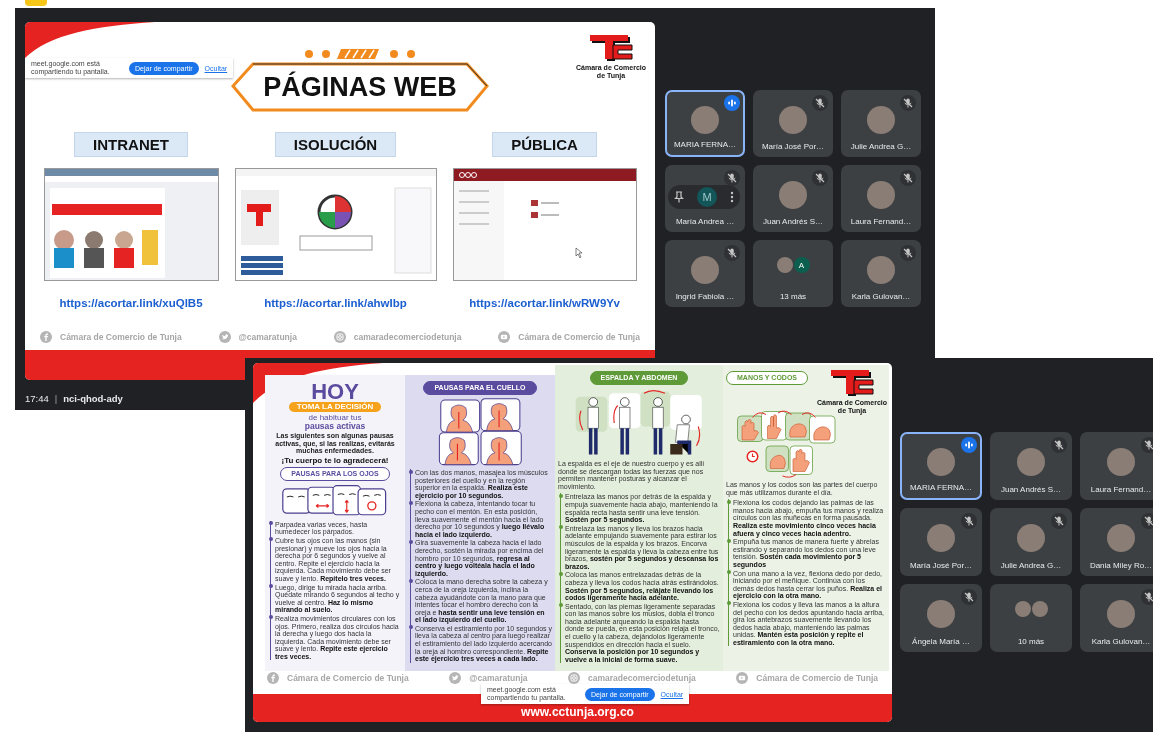 The image size is (1153, 732). I want to click on subtitle: pausas activas, so click(335, 426).